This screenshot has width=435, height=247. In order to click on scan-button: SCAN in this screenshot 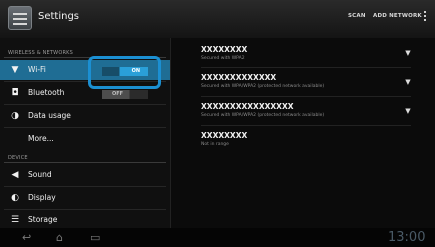, I will do `click(357, 16)`.